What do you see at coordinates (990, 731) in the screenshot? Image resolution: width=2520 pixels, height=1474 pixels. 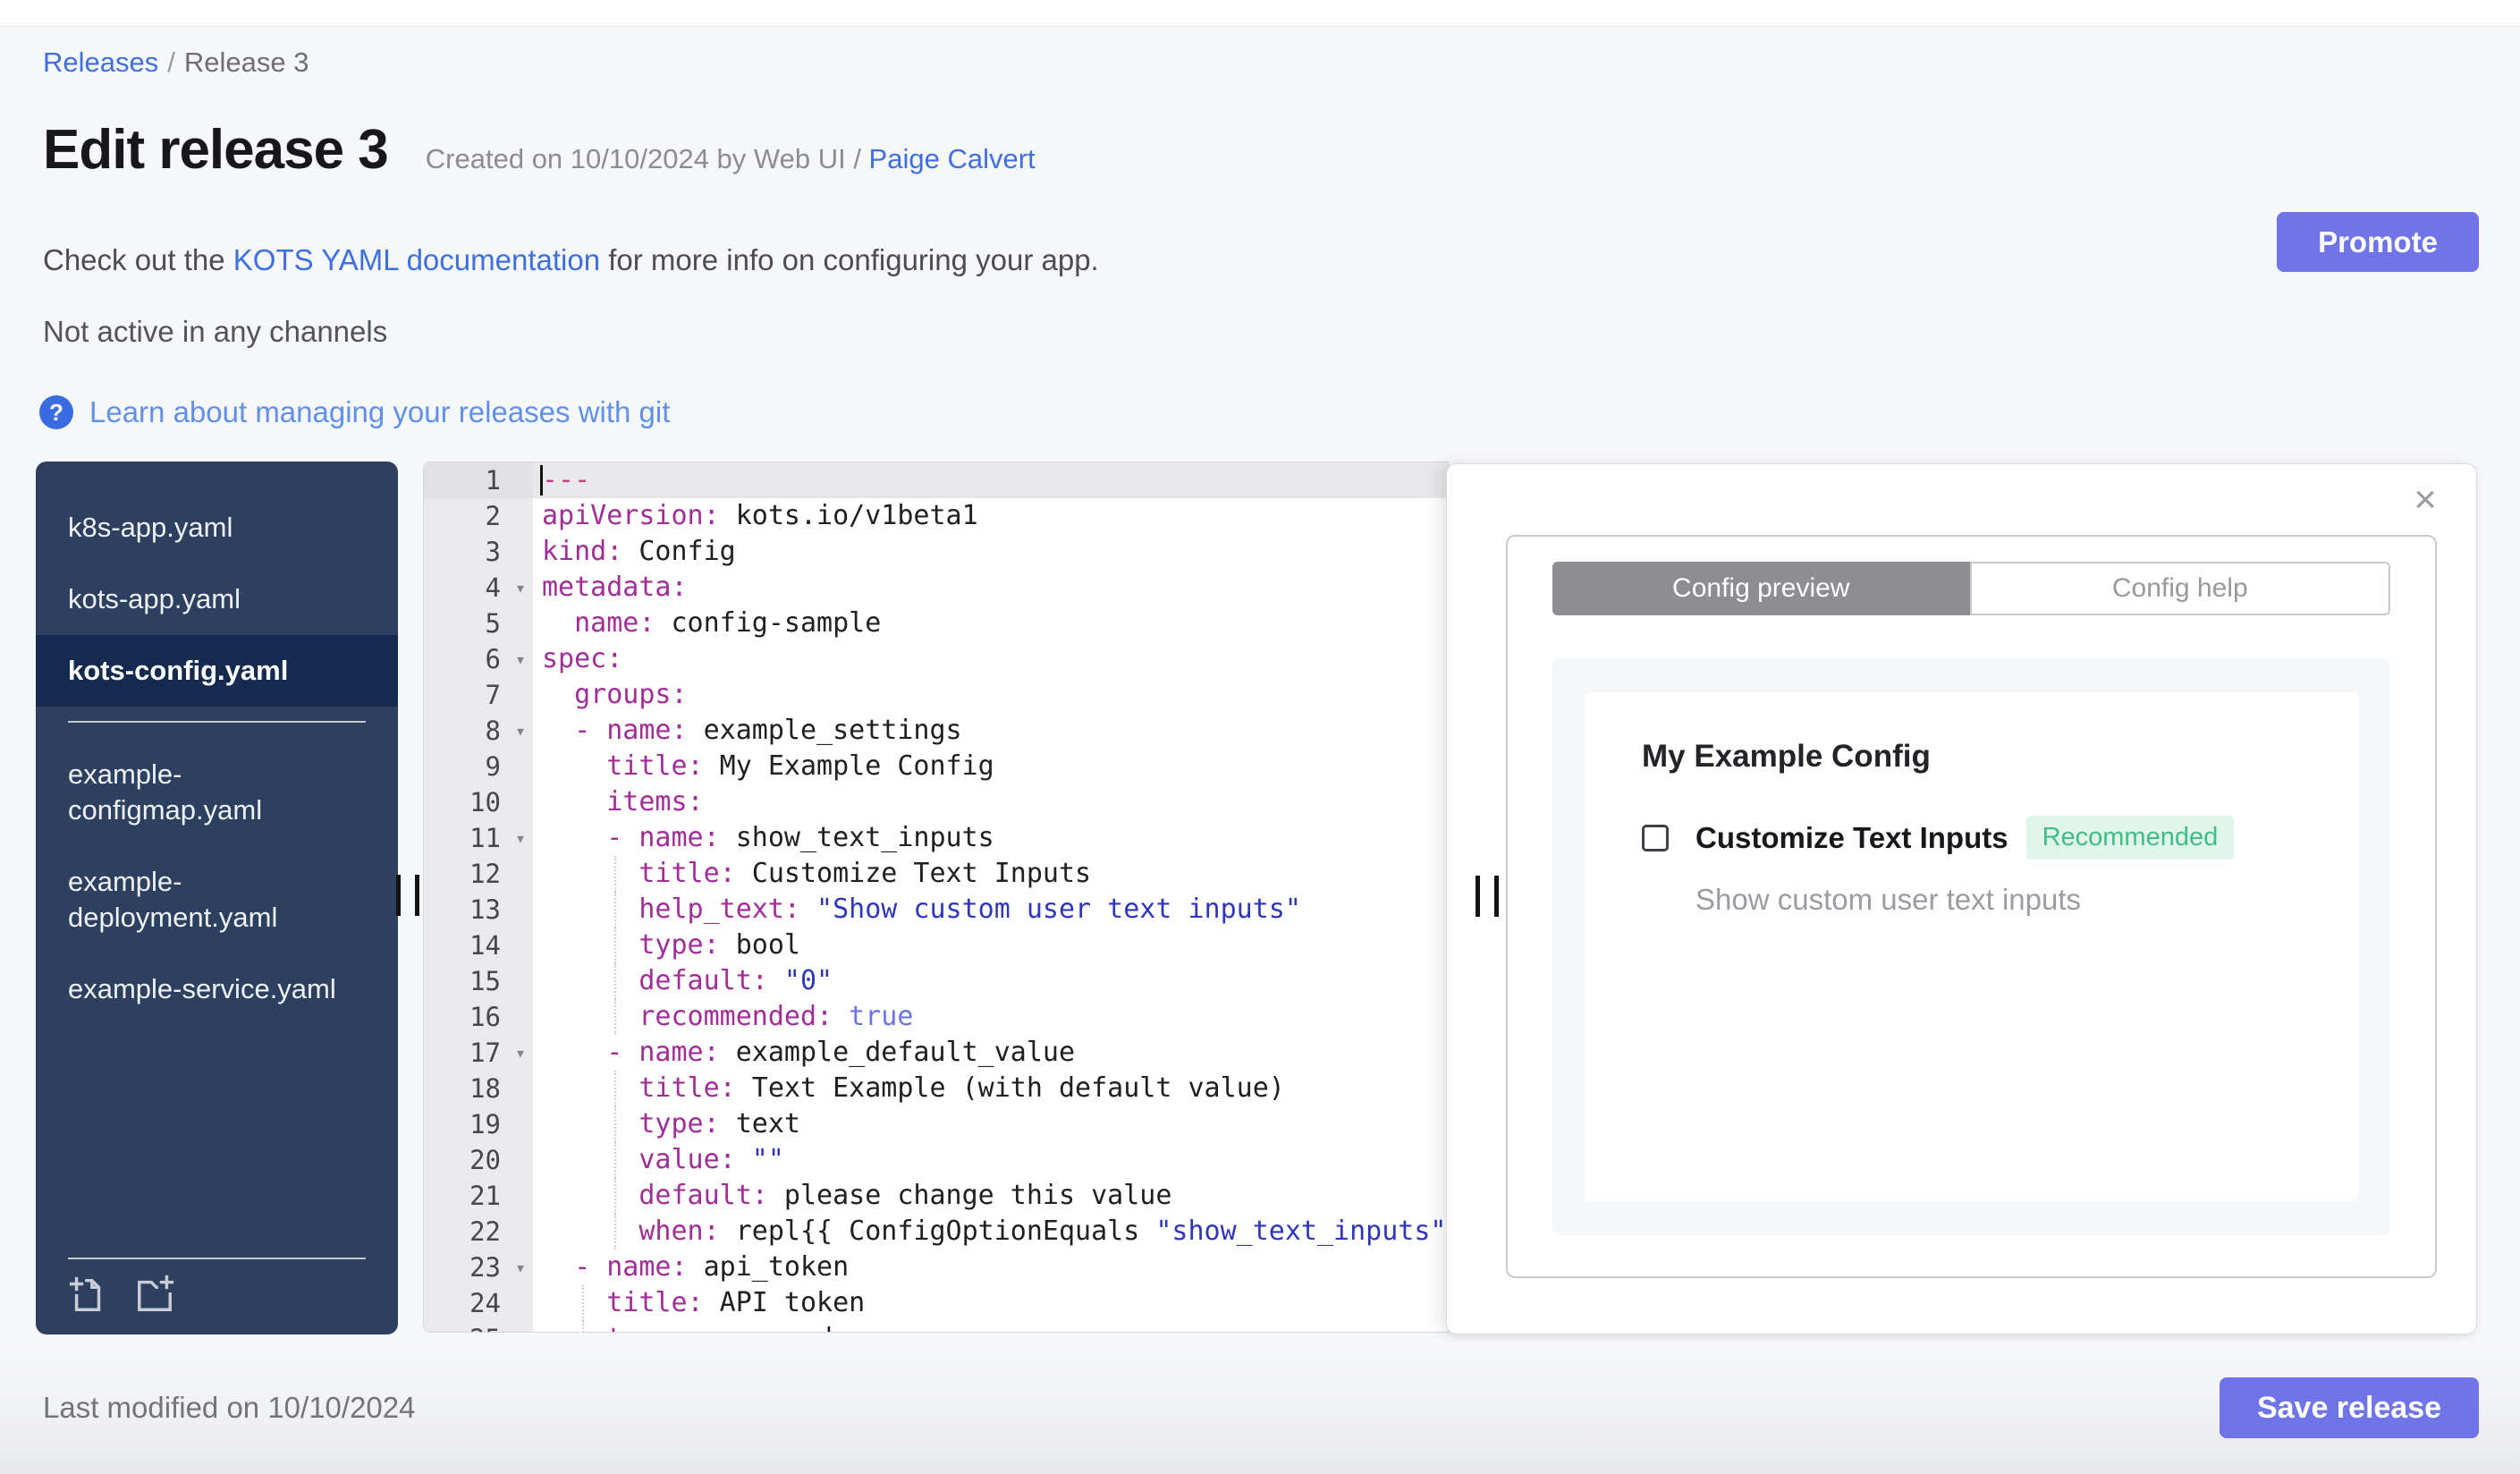 I see `code-line-content: - name: example_settings` at bounding box center [990, 731].